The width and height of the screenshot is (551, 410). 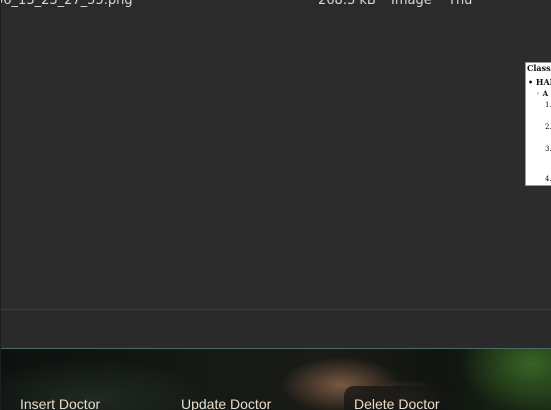 I want to click on update-doctor-button: Update Doctor, so click(x=235, y=398).